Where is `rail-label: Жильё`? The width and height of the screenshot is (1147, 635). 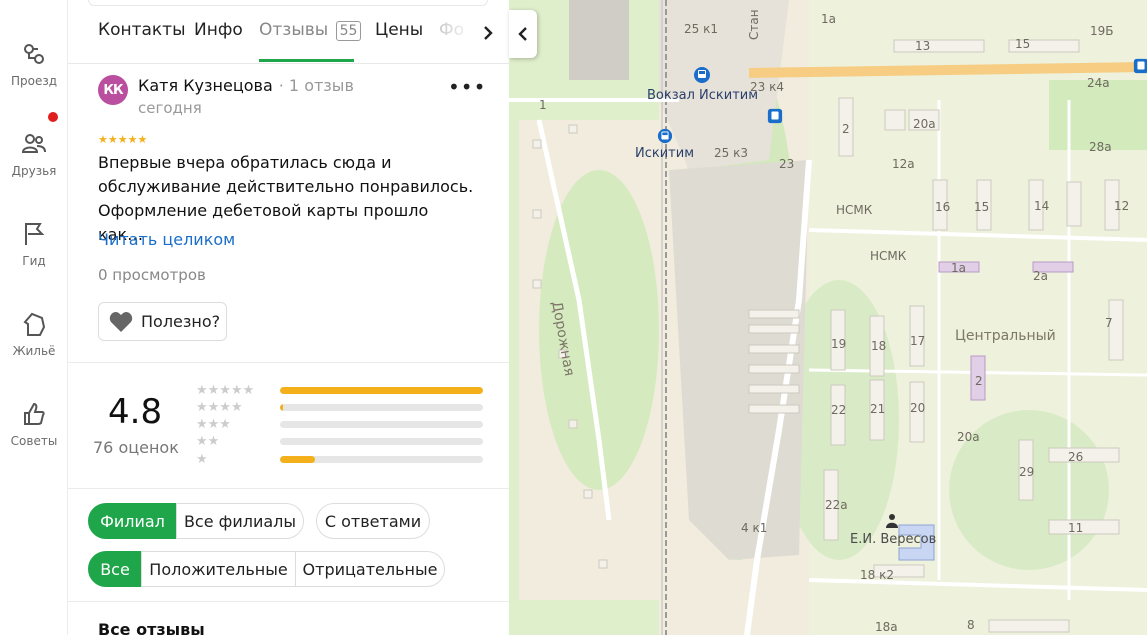 rail-label: Жильё is located at coordinates (34, 351).